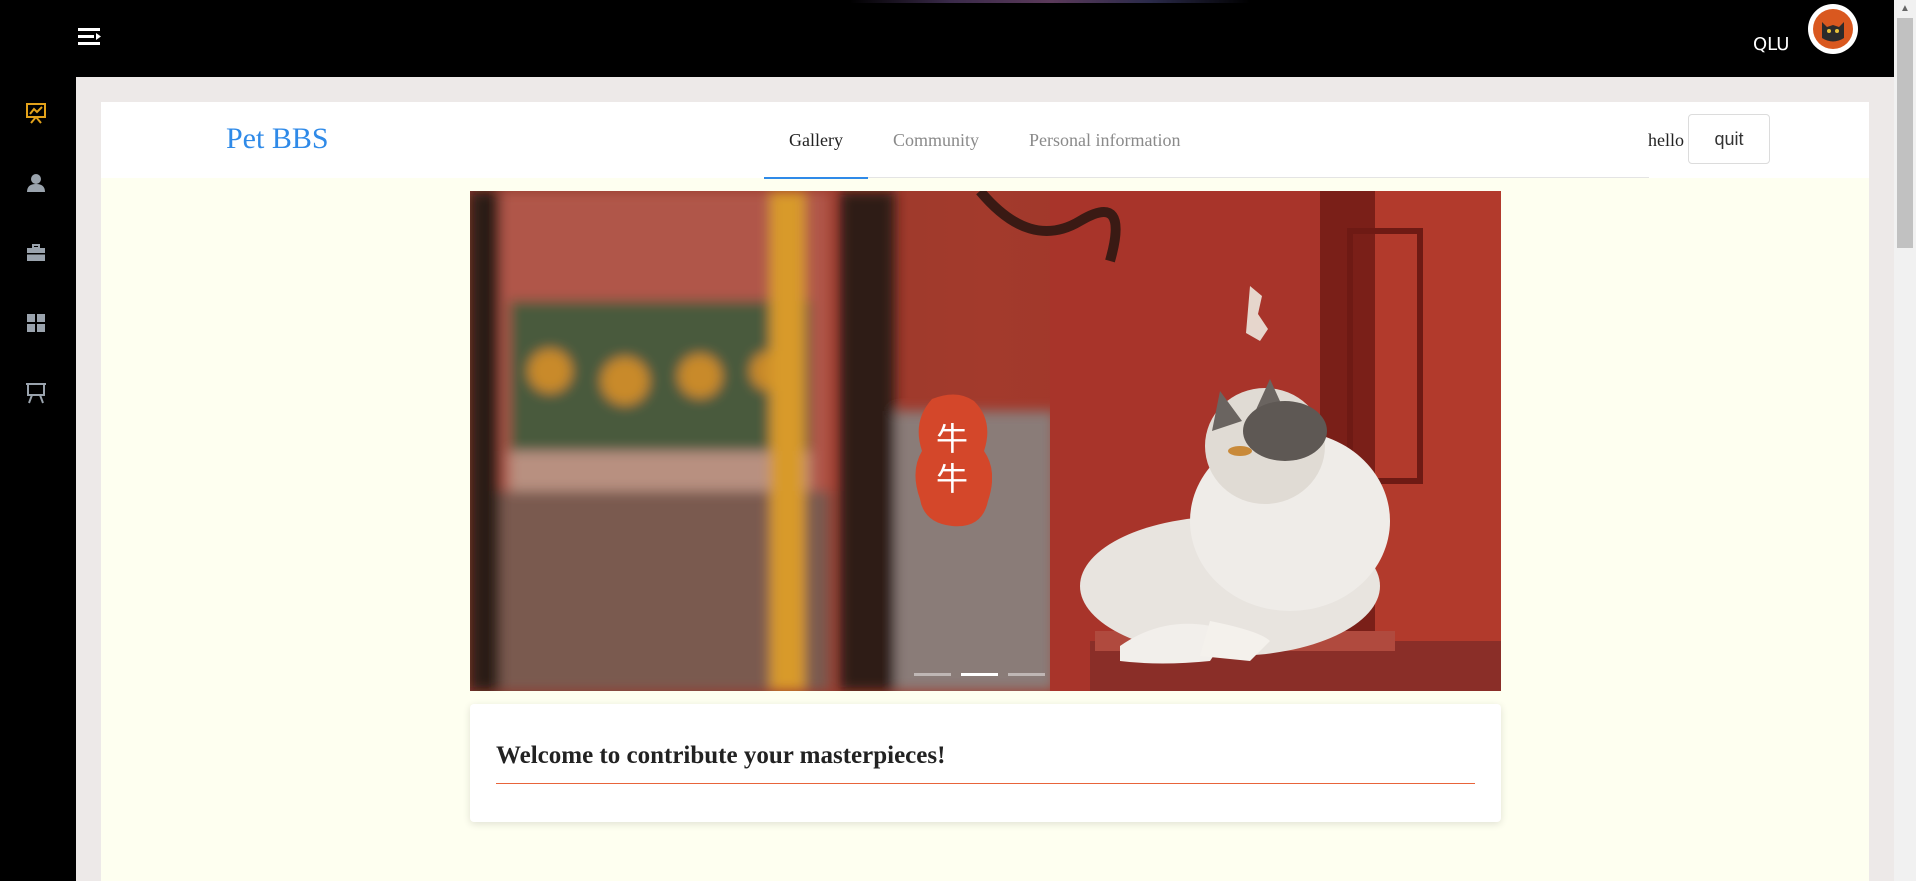 Image resolution: width=1916 pixels, height=881 pixels. I want to click on seal-char-1: 牛, so click(951, 439).